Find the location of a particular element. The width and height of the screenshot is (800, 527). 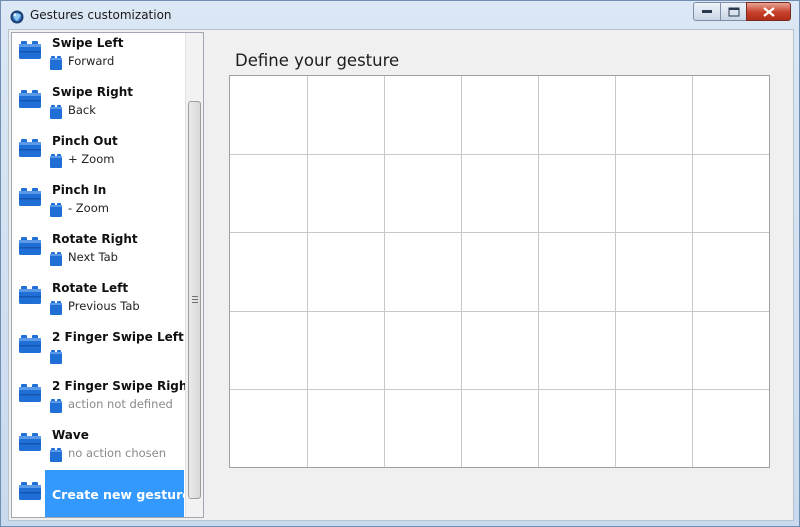

gesture-list-item: Rotate Right Next Tab is located at coordinates (98, 253).